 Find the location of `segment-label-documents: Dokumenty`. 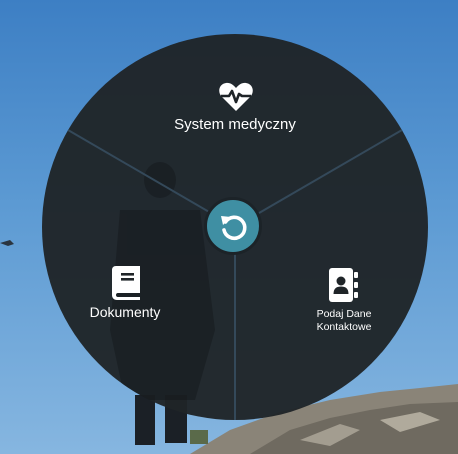

segment-label-documents: Dokumenty is located at coordinates (125, 312).